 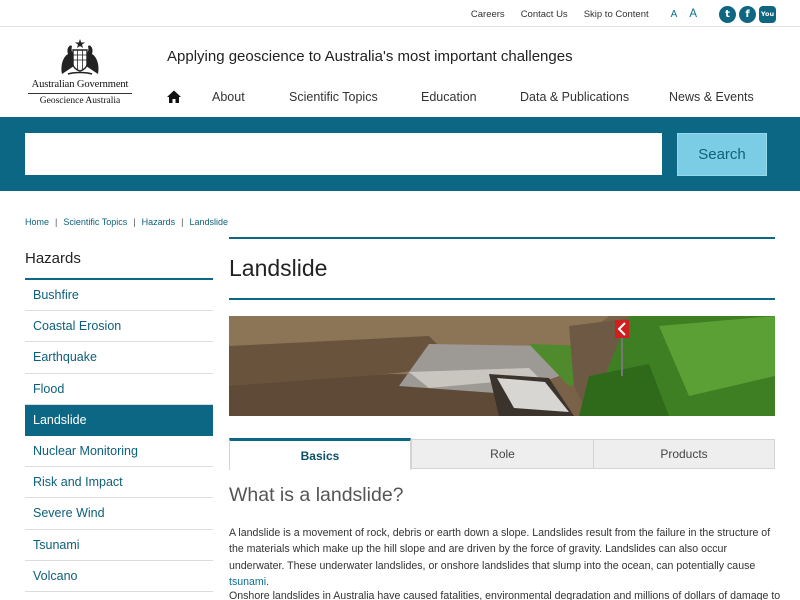 I want to click on facebook-icon: f, so click(x=747, y=14).